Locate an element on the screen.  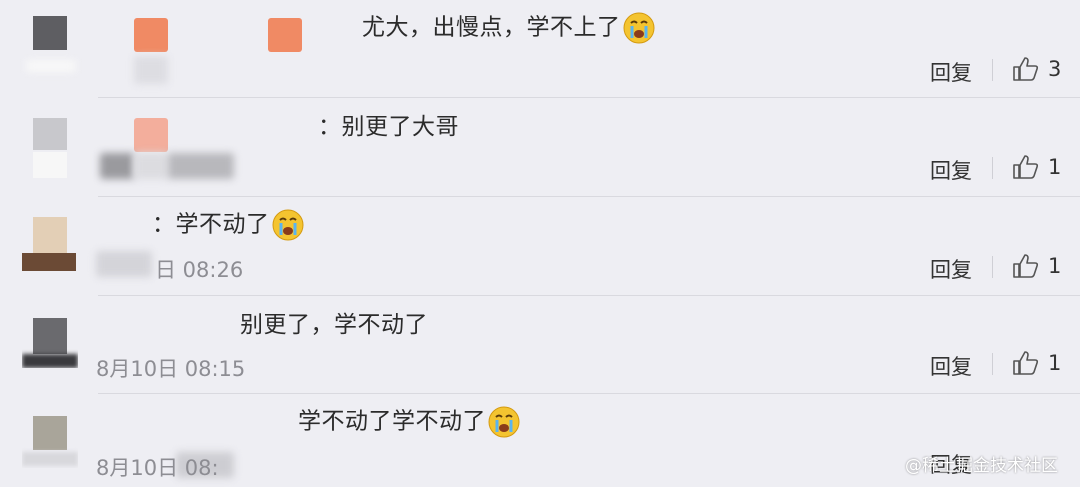
comment-time: 8月10日 08:15 is located at coordinates (171, 369).